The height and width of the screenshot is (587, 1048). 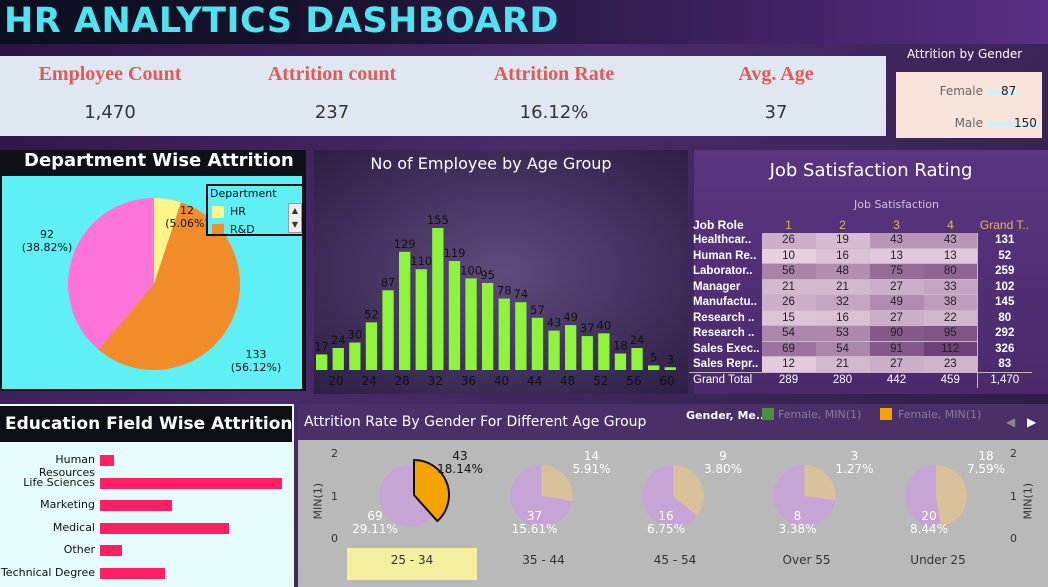 I want to click on gender-legend-item-2: Female, MIN(1), so click(x=939, y=414).